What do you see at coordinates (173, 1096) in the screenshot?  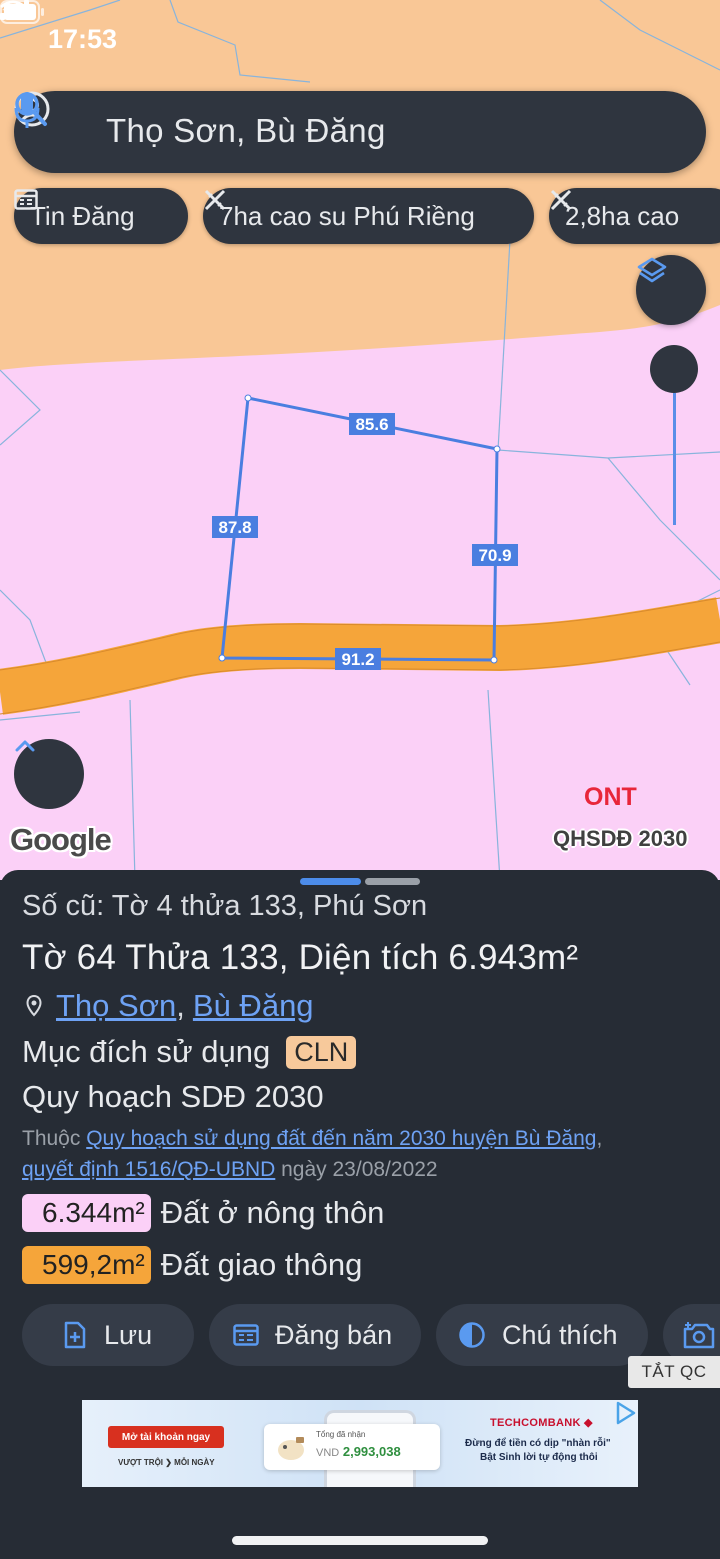 I see `plan-heading: Quy hoạch SDĐ 2030` at bounding box center [173, 1096].